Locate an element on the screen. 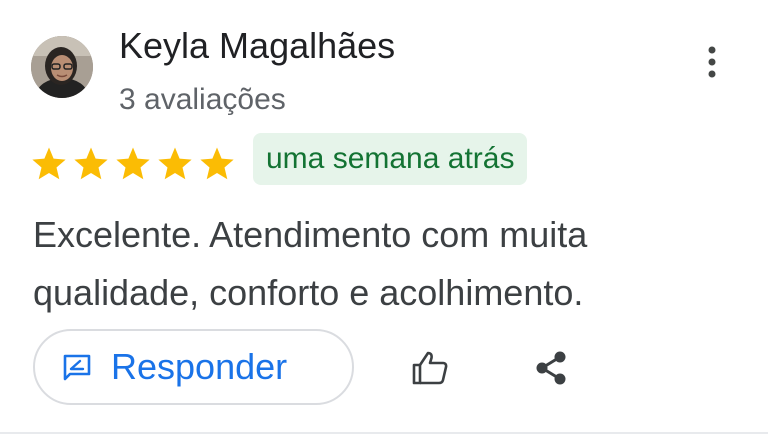  star-rating is located at coordinates (133, 164).